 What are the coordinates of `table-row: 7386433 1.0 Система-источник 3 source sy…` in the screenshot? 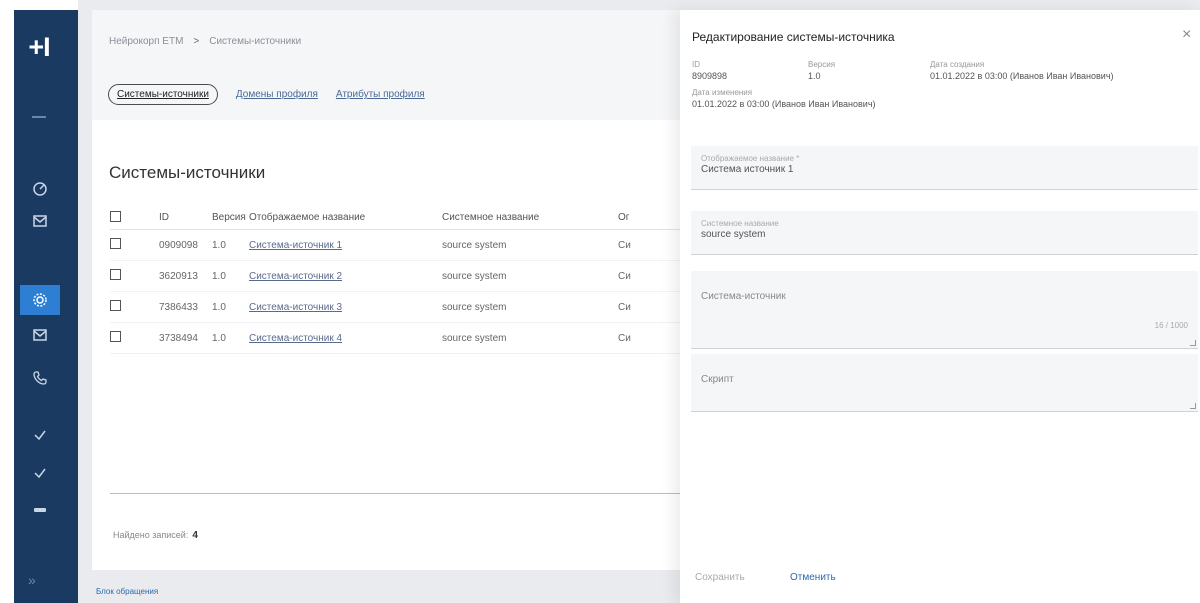 It's located at (397, 307).